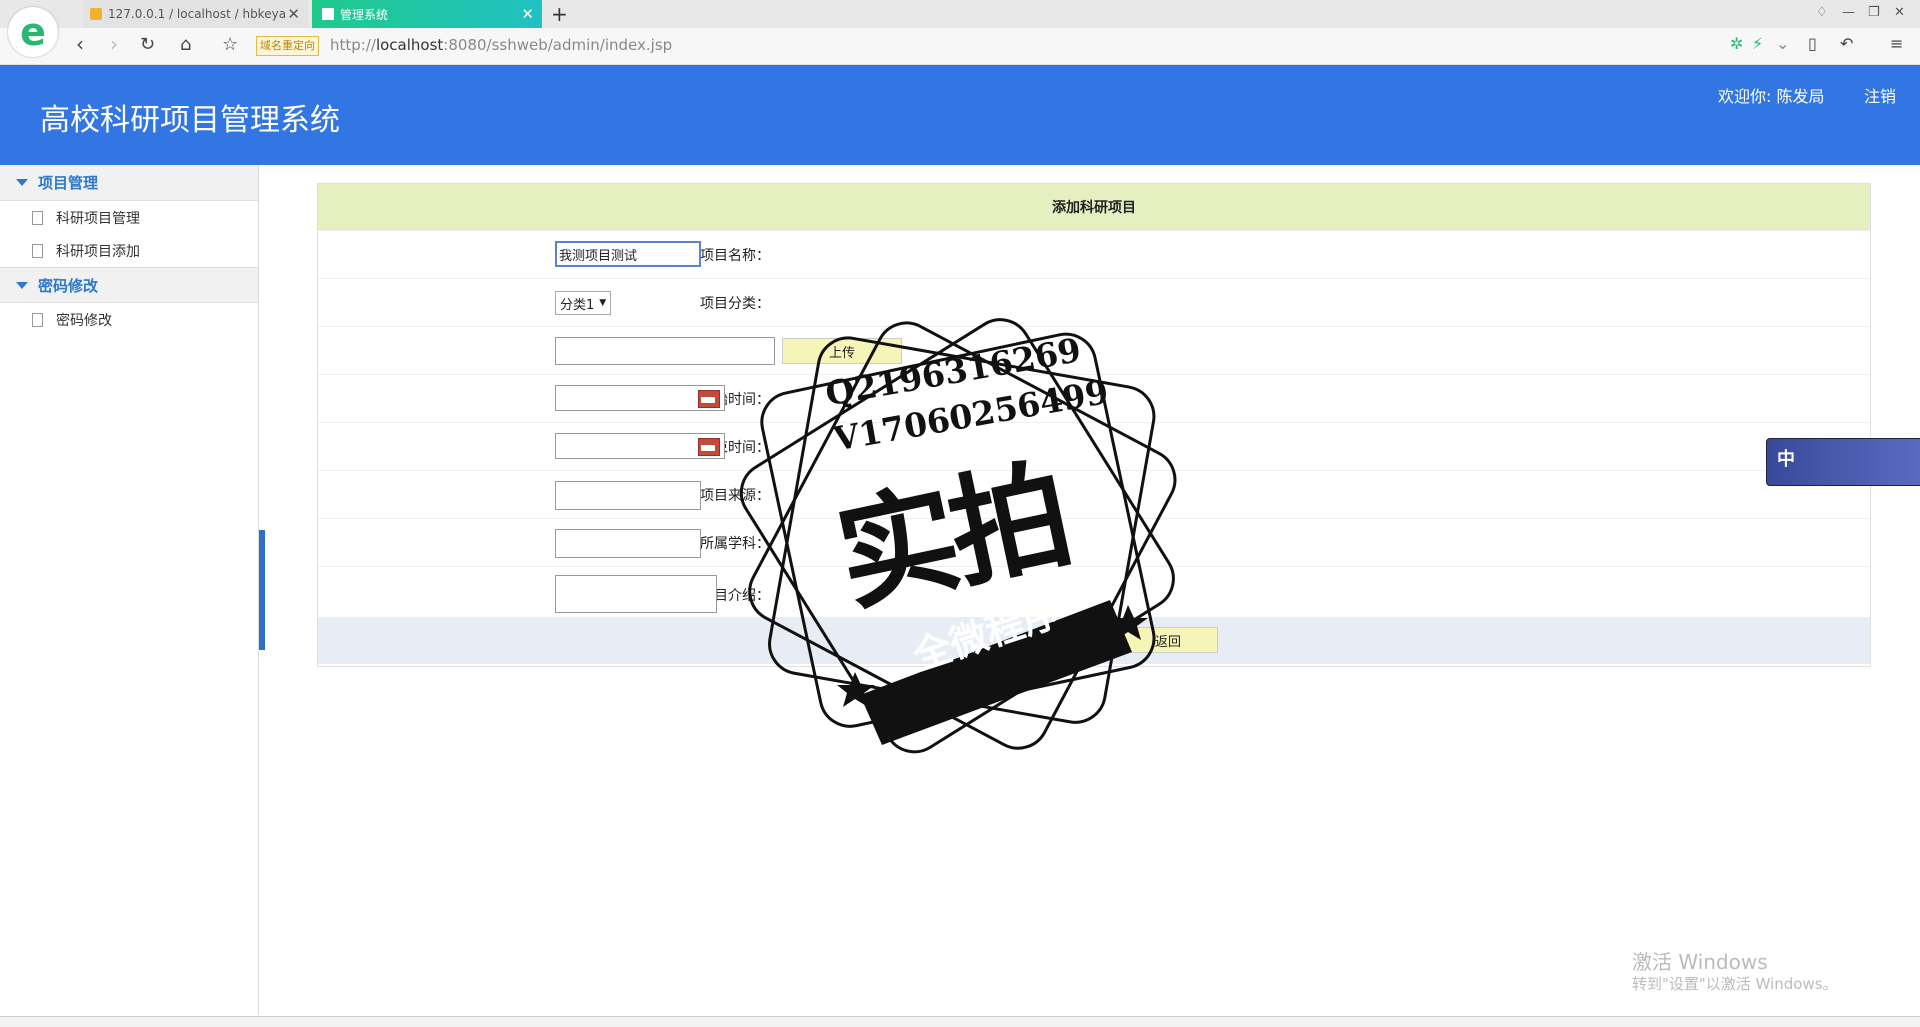 The height and width of the screenshot is (1027, 1920). I want to click on logout-link: 注销, so click(1880, 95).